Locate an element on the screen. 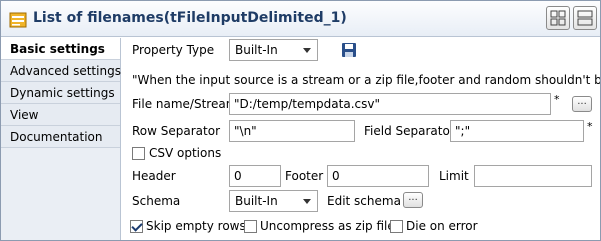 The height and width of the screenshot is (241, 601). filename-label: File name/Stream is located at coordinates (185, 104).